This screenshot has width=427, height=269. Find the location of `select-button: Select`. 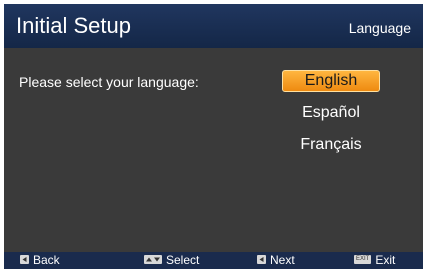

select-button: Select is located at coordinates (171, 260).